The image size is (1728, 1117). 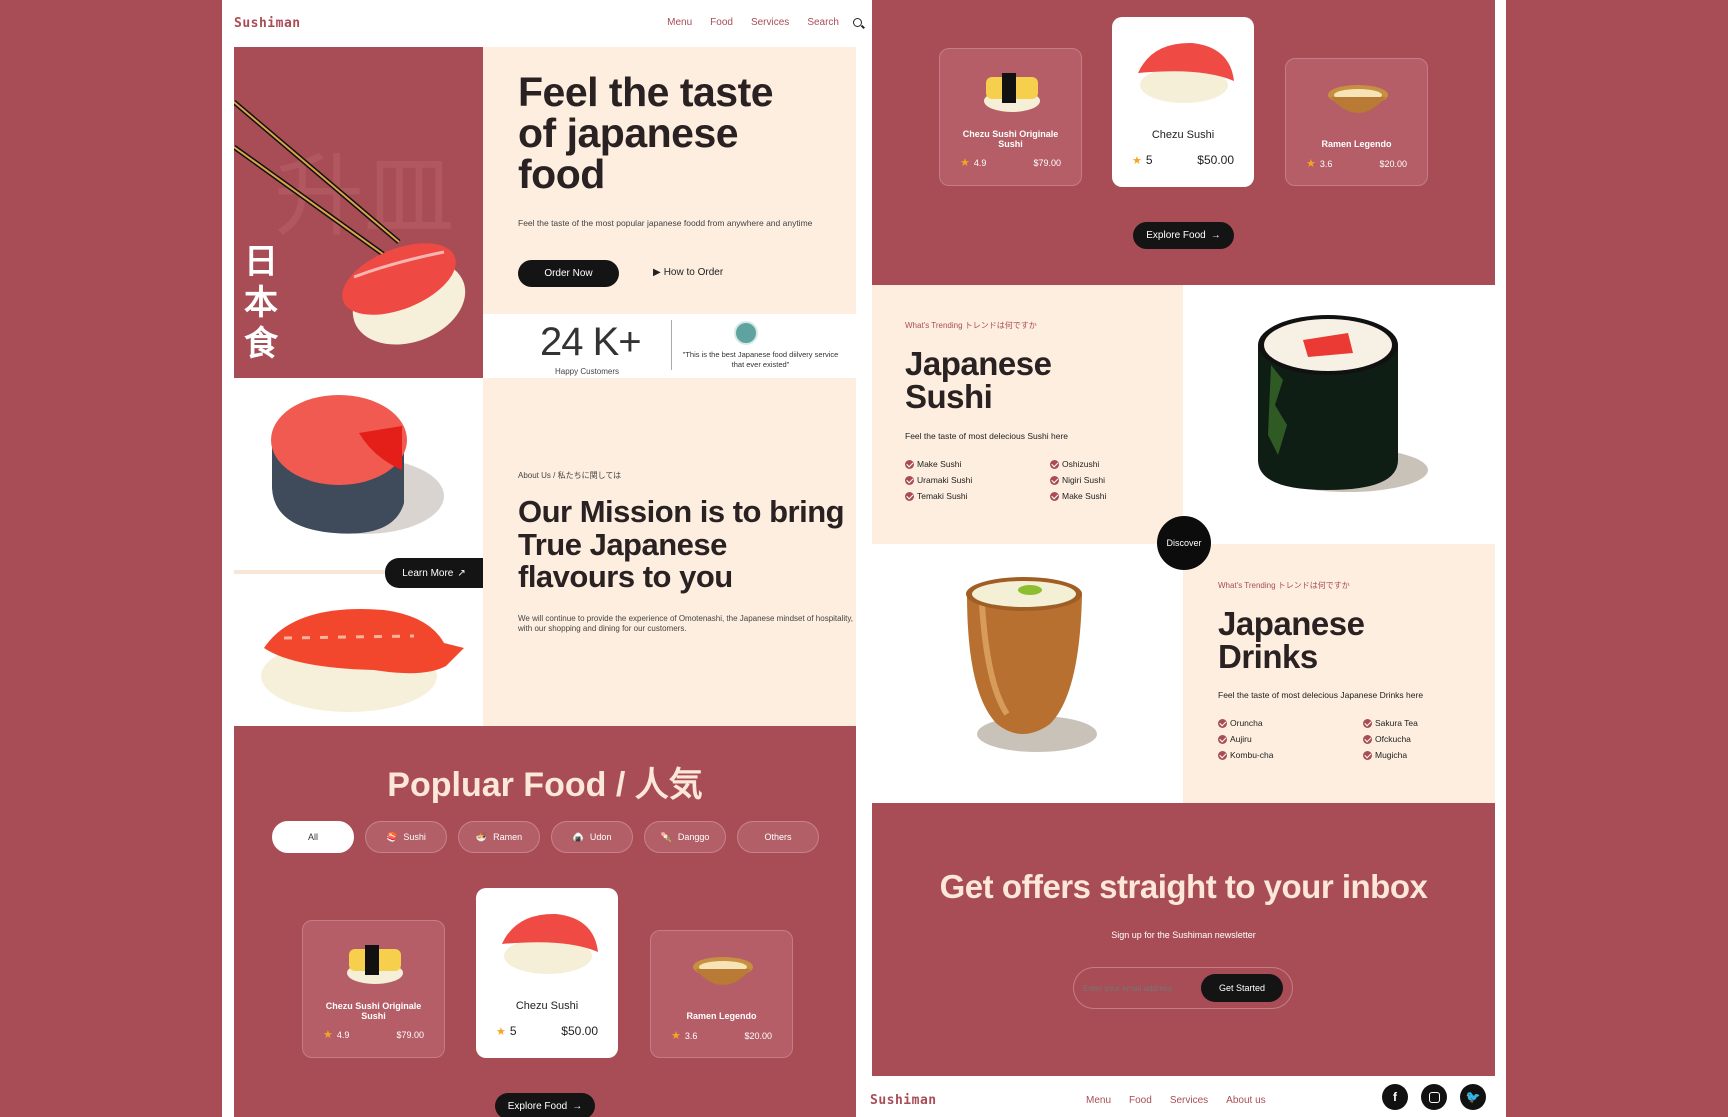 I want to click on filter-others: Others, so click(x=778, y=837).